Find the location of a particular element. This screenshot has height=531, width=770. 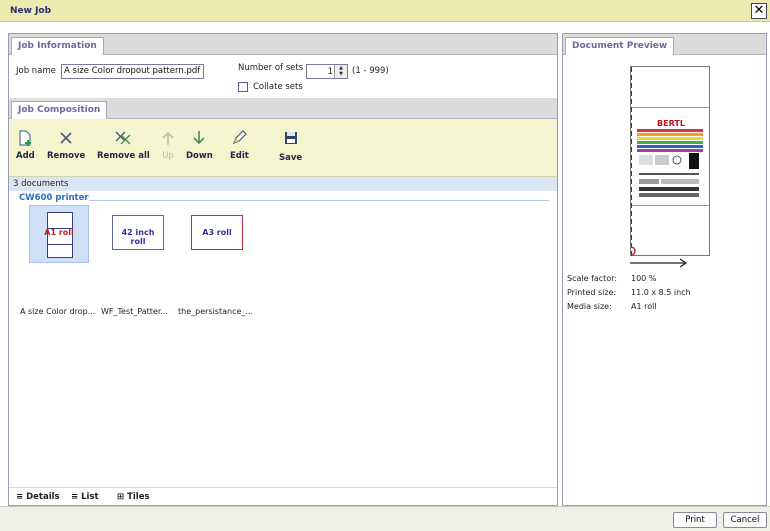

save-label: Save is located at coordinates (291, 158).